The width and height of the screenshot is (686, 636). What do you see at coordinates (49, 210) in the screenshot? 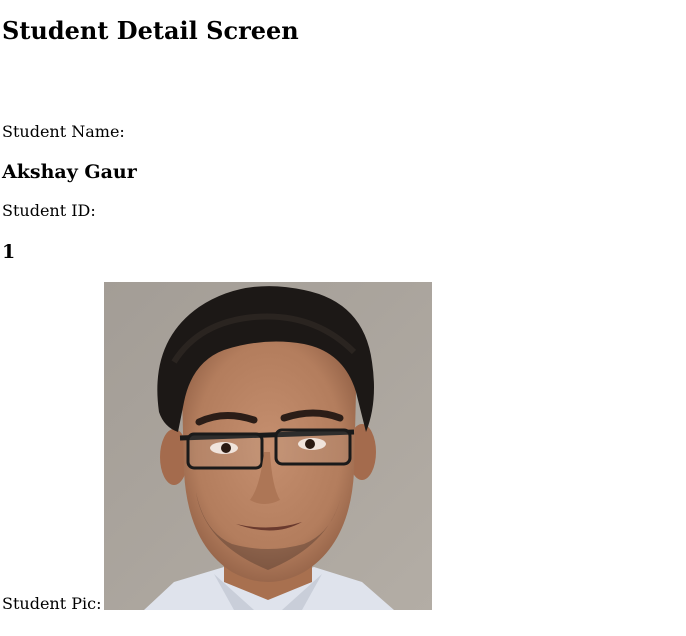
I see `student-id-label: Student ID:` at bounding box center [49, 210].